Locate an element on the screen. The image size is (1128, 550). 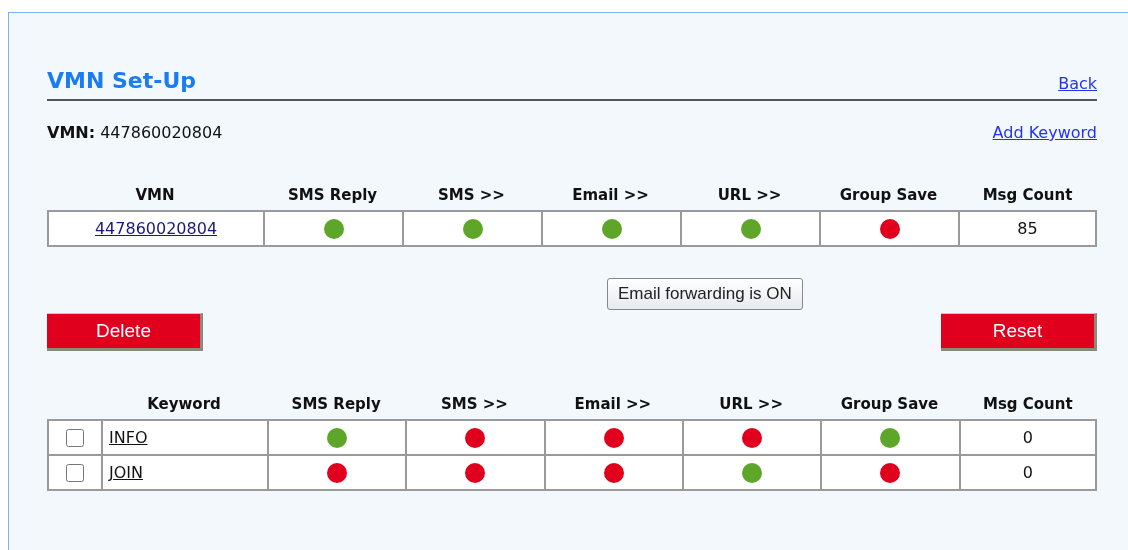
column-header: VMN is located at coordinates (155, 195).